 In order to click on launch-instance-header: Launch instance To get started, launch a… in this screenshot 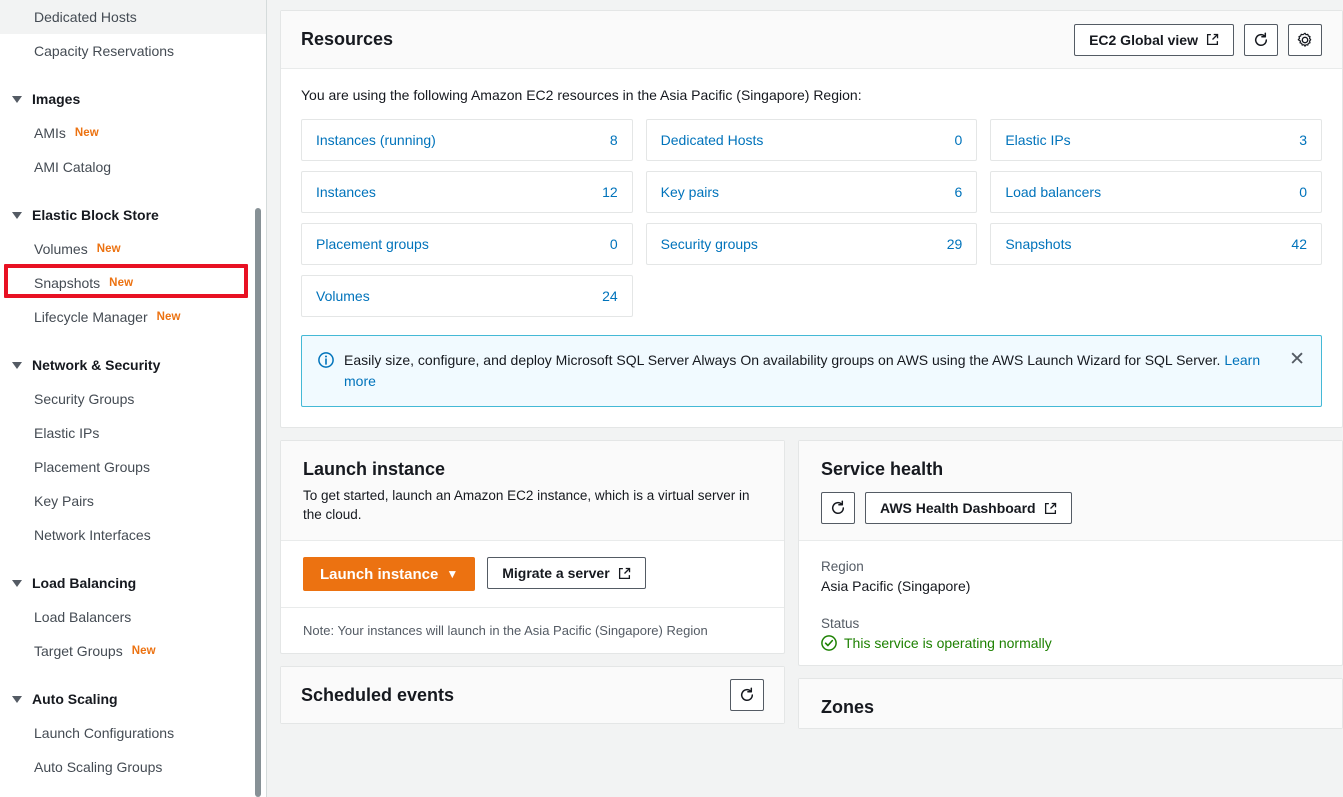, I will do `click(532, 491)`.